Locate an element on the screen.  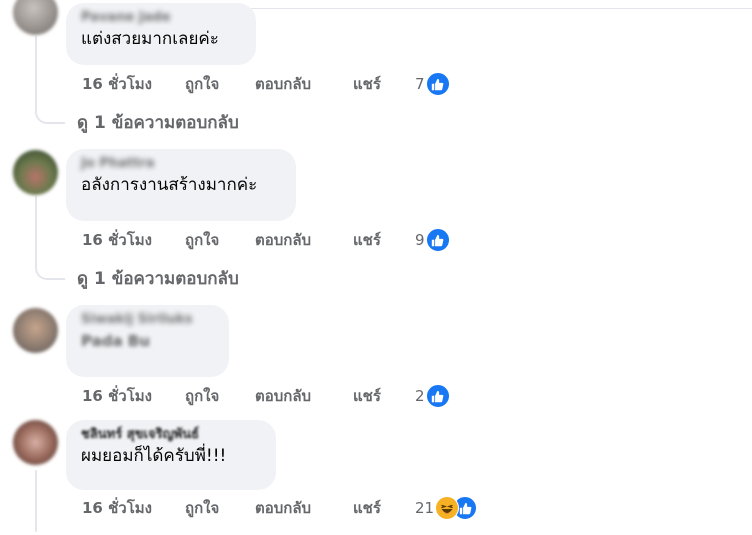
comment-actions: 16 ชั่วโมง ถูกใจ ตอบกลับ แชร์ 7 is located at coordinates (266, 84).